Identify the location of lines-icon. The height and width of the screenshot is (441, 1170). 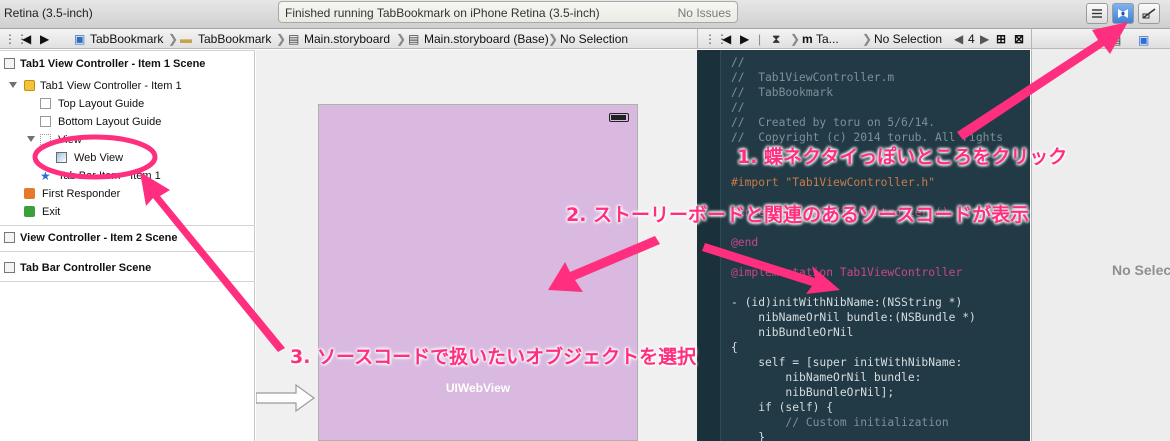
(1097, 13).